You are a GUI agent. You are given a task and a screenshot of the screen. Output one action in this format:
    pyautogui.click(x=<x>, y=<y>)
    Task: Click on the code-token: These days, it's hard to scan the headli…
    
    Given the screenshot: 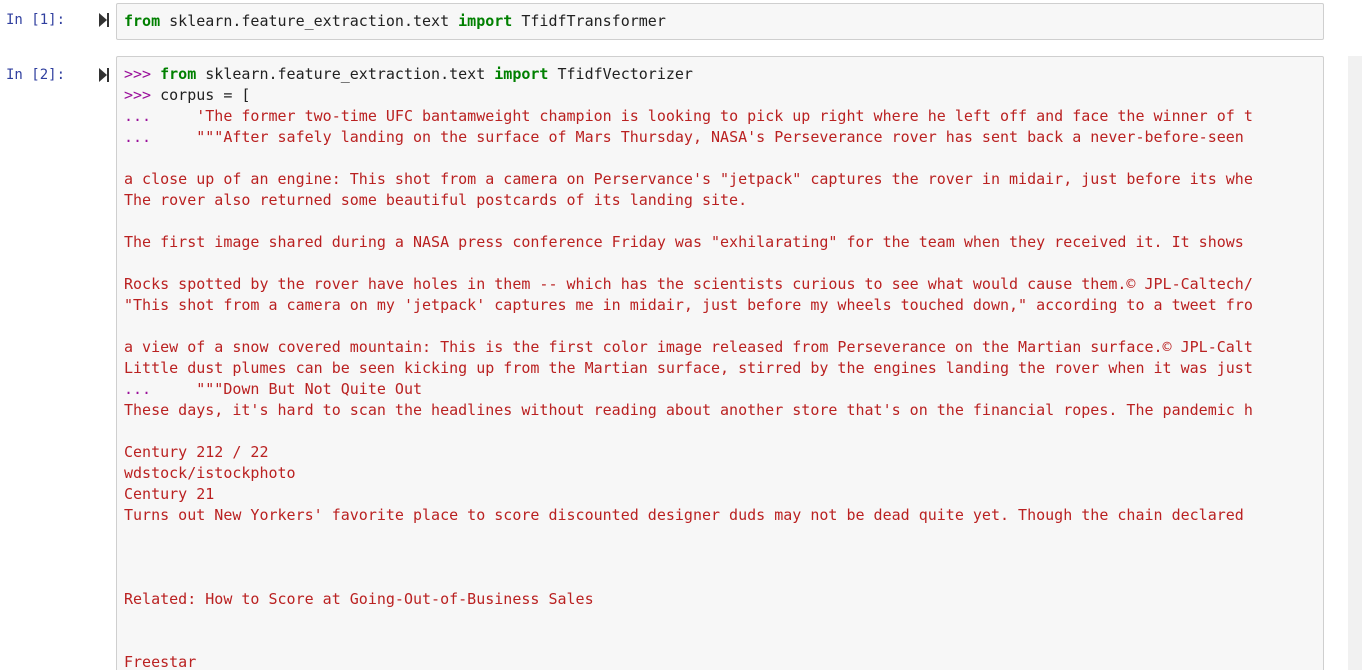 What is the action you would take?
    pyautogui.click(x=688, y=410)
    